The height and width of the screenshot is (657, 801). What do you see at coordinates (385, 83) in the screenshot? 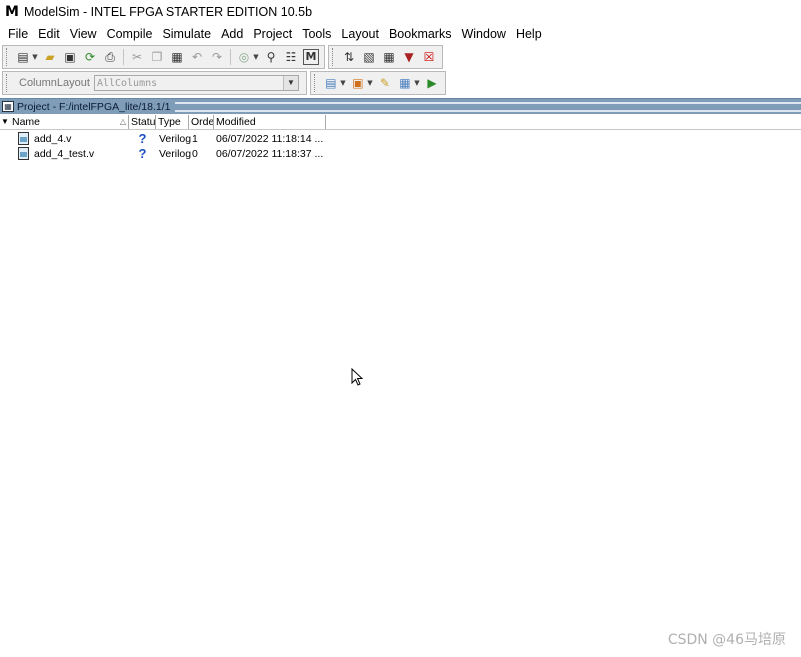
I see `edit-project-icon: ✎` at bounding box center [385, 83].